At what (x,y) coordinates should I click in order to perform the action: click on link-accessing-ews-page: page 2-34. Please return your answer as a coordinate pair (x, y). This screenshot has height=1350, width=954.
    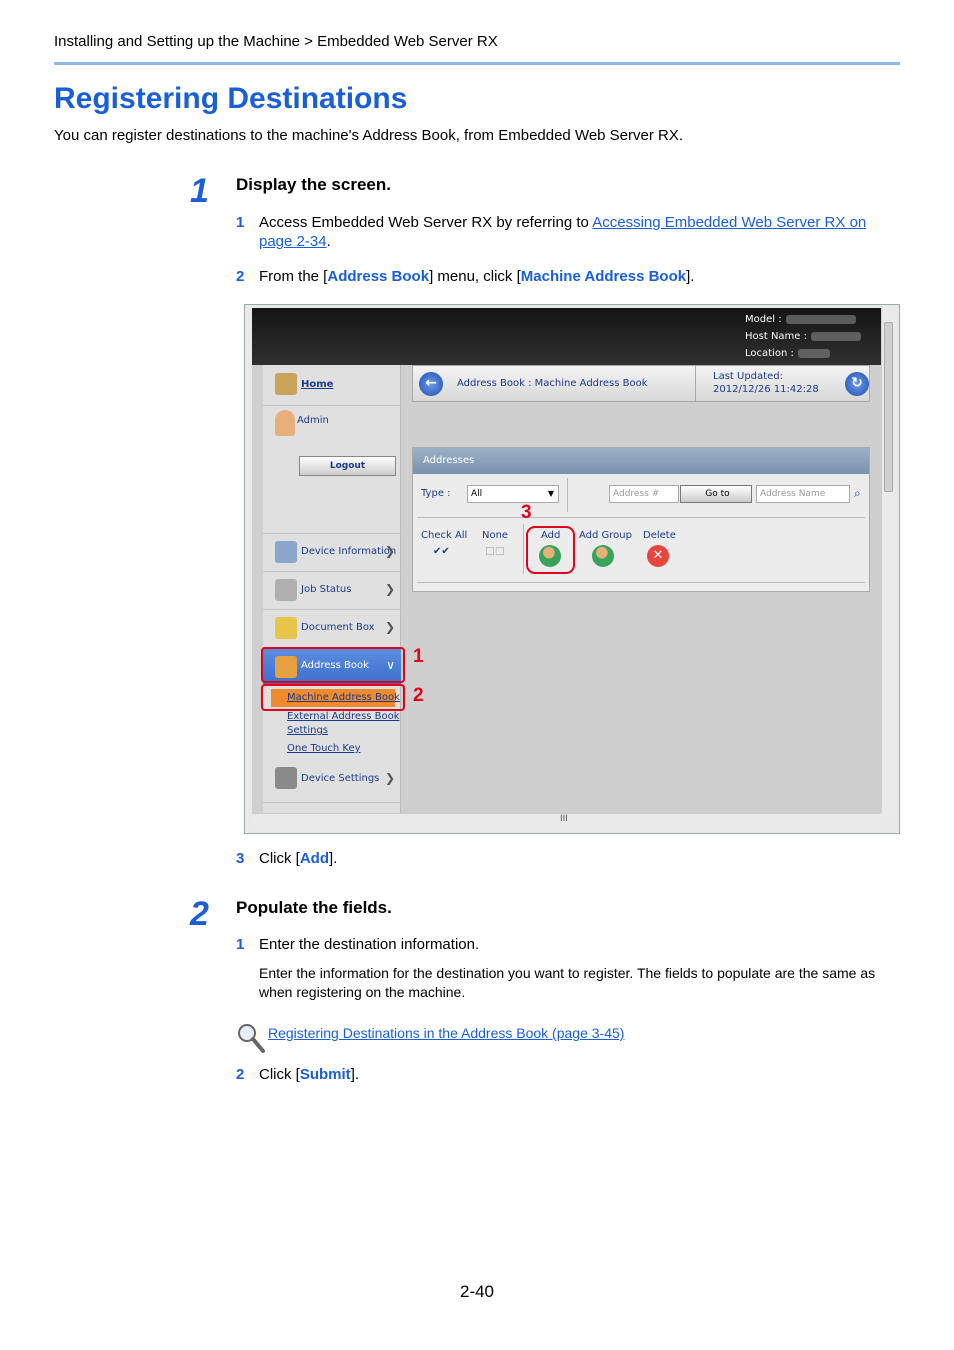
    Looking at the image, I should click on (293, 241).